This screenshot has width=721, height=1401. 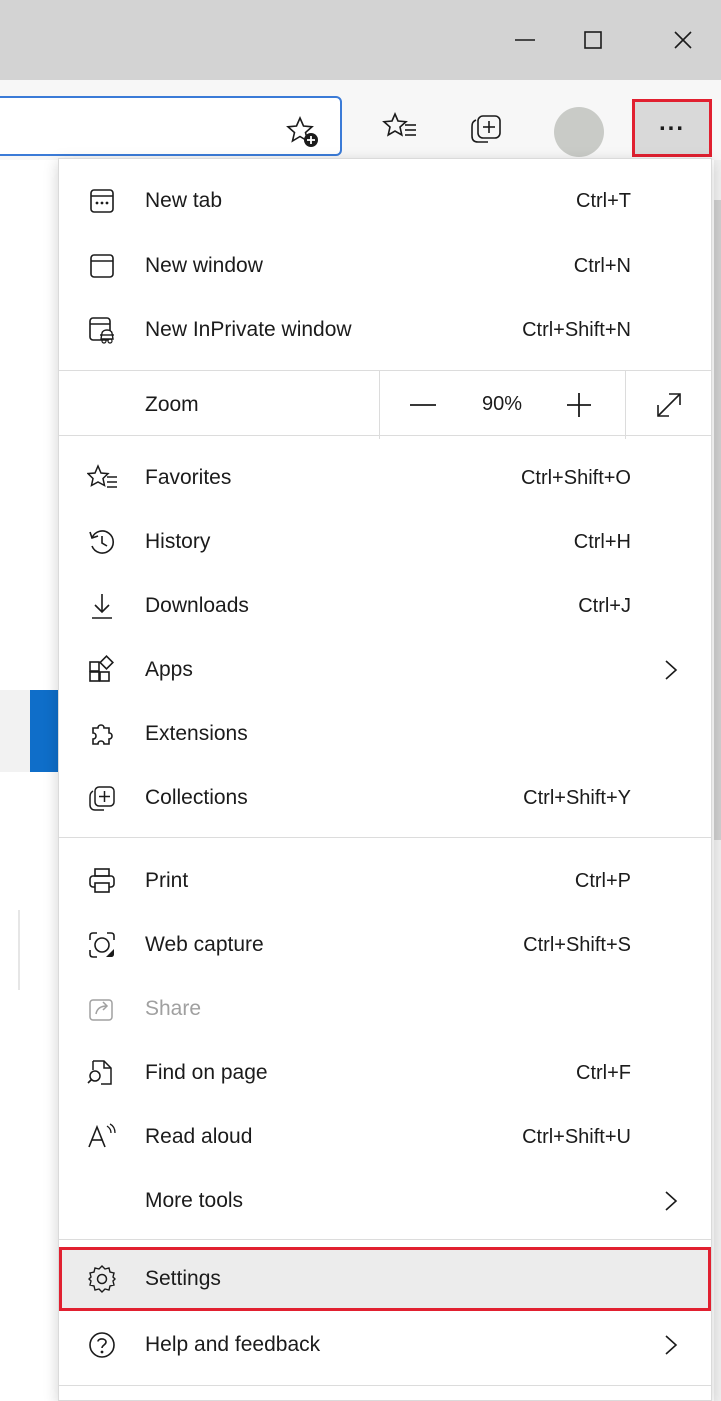 I want to click on minimize-button, so click(x=525, y=40).